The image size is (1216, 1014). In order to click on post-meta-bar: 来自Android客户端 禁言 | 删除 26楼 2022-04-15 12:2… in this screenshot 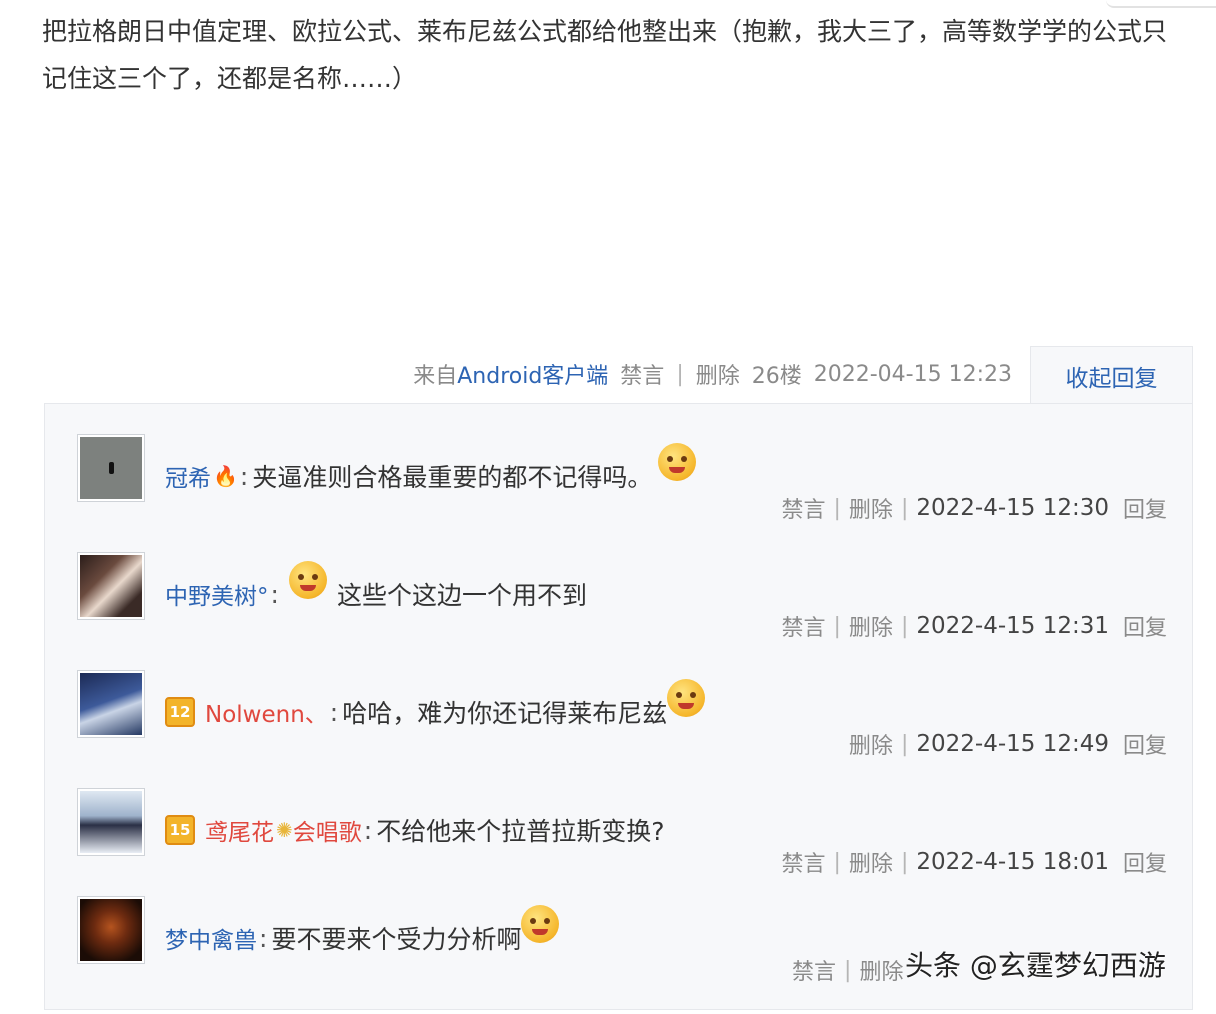, I will do `click(515, 374)`.